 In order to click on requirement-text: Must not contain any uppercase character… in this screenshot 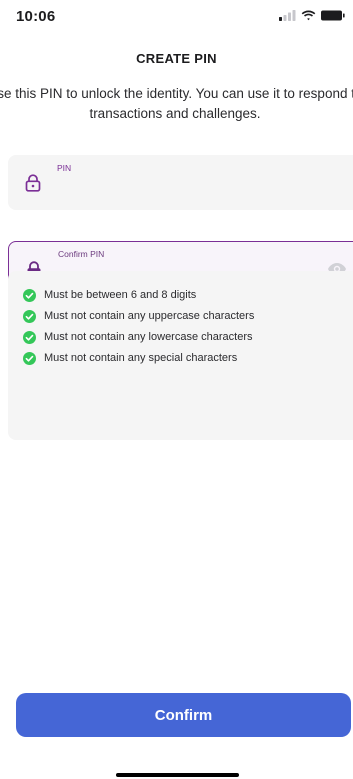, I will do `click(149, 316)`.